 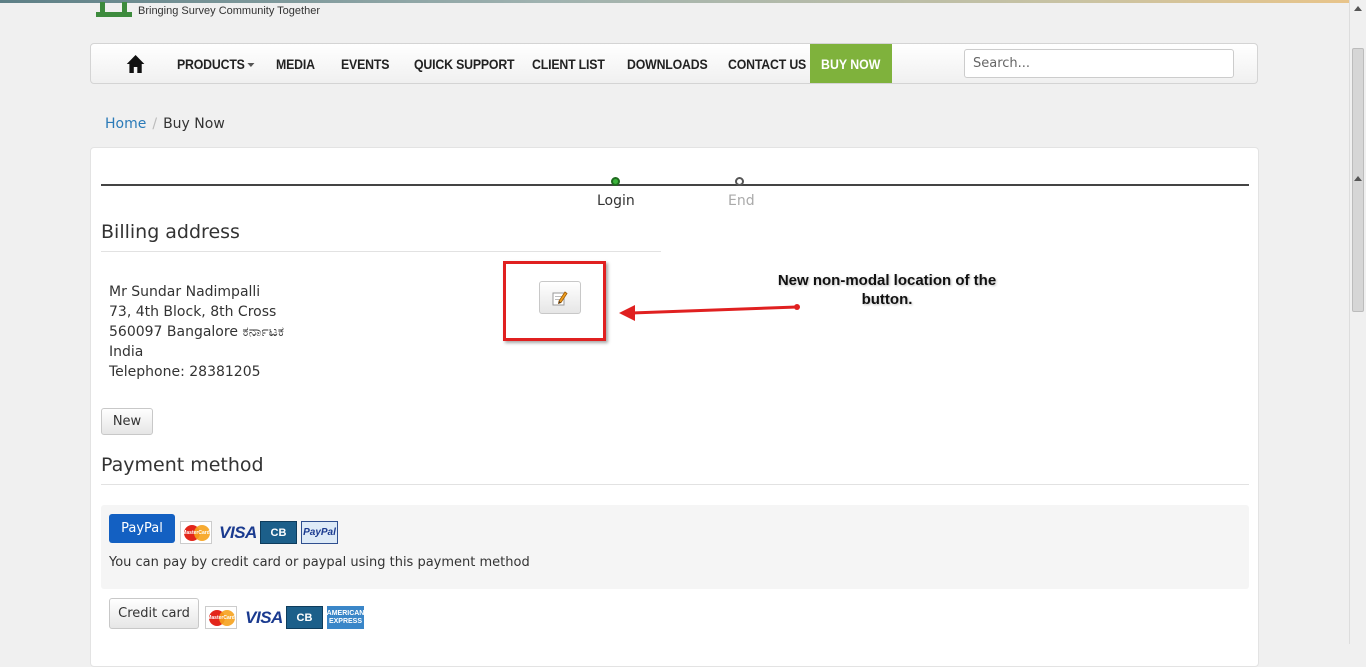 I want to click on nav-quick-support: QUICK SUPPORT, so click(x=464, y=63).